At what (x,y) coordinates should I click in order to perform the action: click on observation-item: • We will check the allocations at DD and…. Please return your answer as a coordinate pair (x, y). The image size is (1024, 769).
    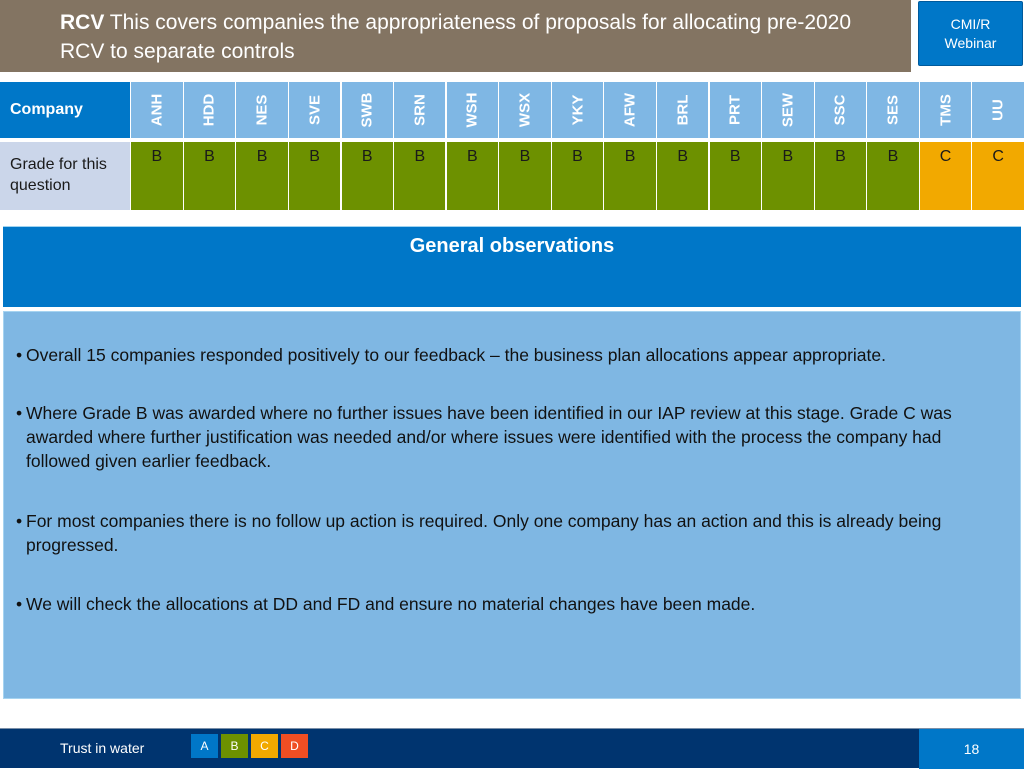
    Looking at the image, I should click on (513, 604).